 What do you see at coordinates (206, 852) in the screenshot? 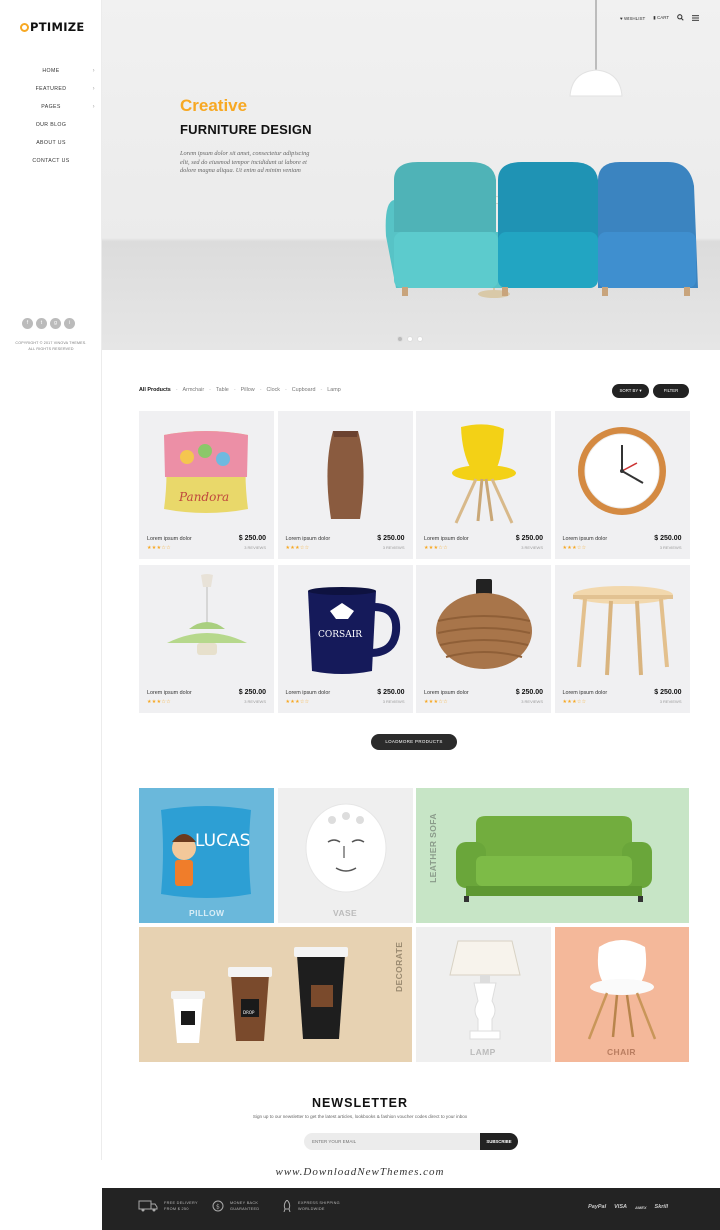
I see `pillow-banner-image: LUCAS` at bounding box center [206, 852].